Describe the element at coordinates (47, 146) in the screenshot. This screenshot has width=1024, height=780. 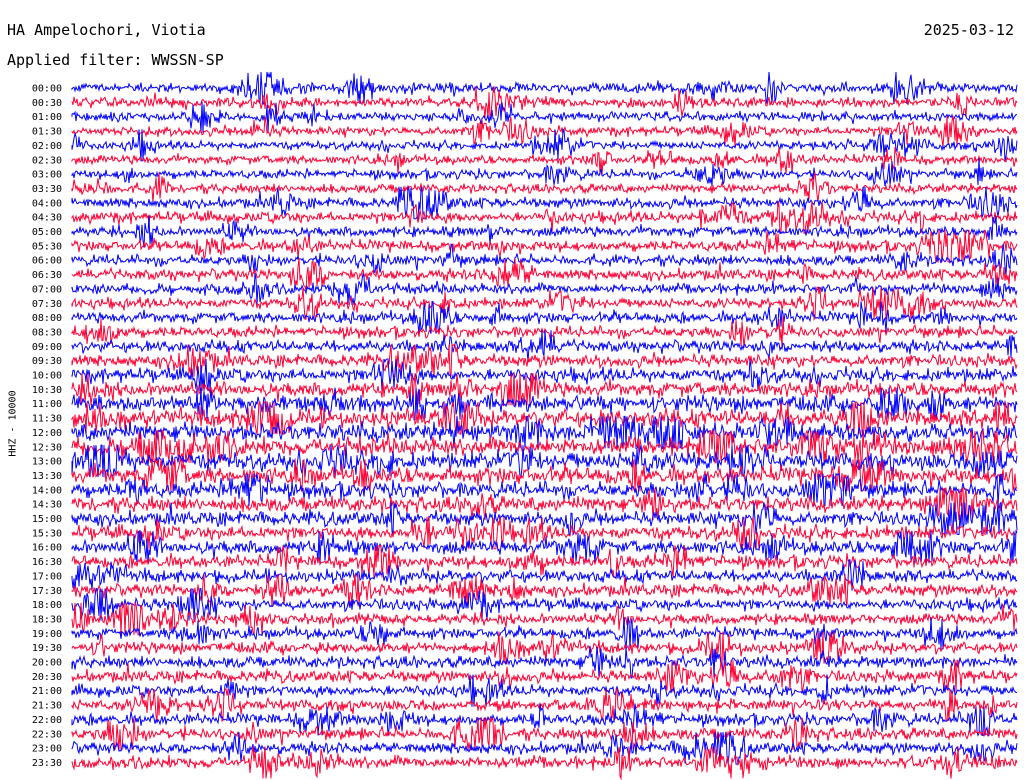
I see `time-label: 02:00` at that location.